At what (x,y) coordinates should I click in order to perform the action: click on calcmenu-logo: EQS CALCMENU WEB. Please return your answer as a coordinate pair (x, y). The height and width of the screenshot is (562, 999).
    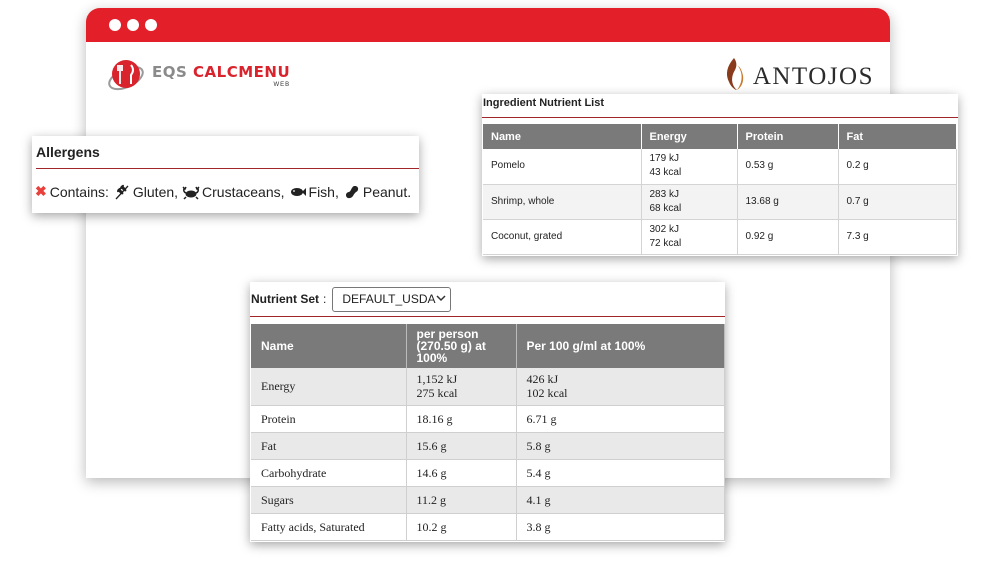
    Looking at the image, I should click on (198, 76).